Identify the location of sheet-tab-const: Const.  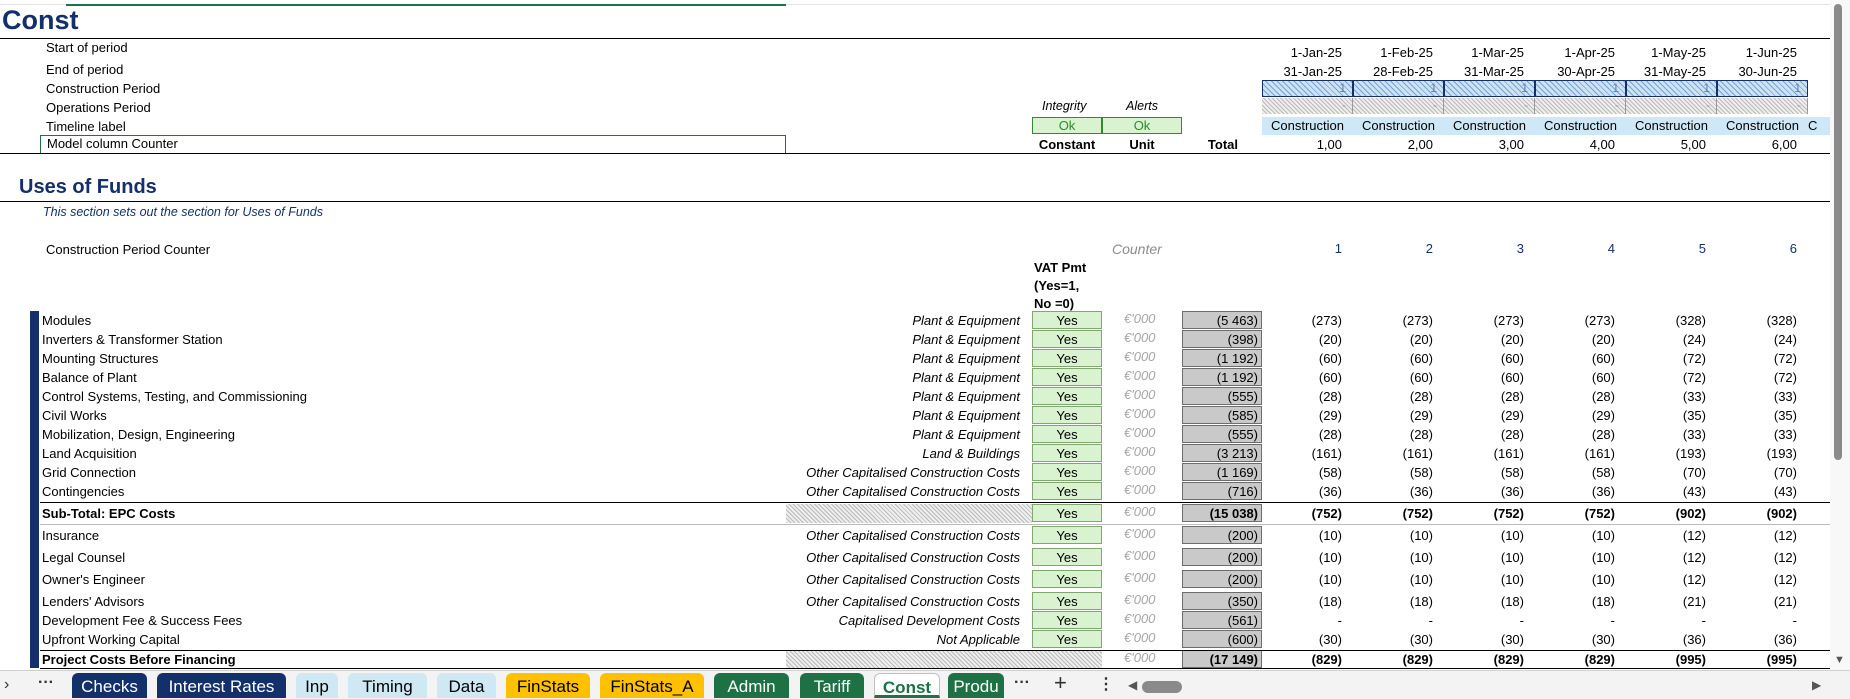
(907, 685).